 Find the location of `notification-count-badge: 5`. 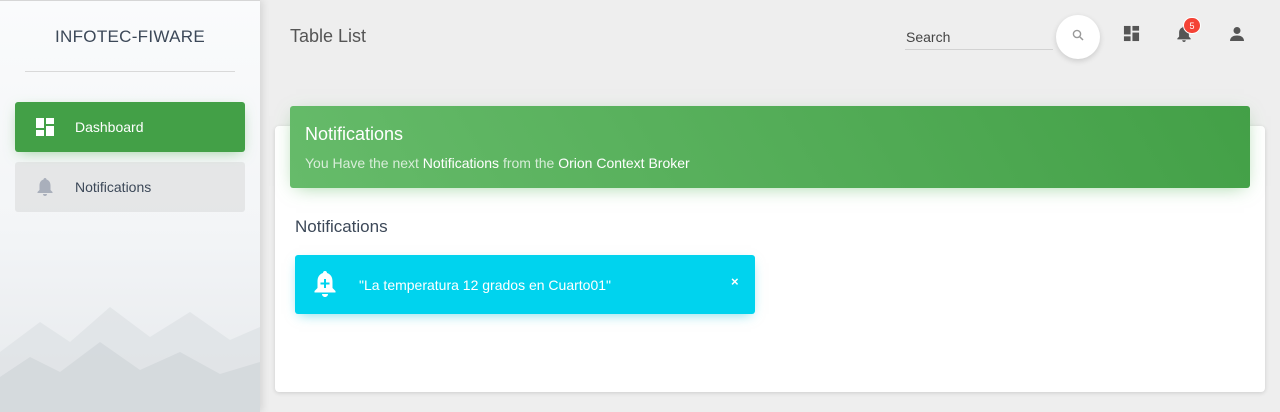

notification-count-badge: 5 is located at coordinates (1192, 25).